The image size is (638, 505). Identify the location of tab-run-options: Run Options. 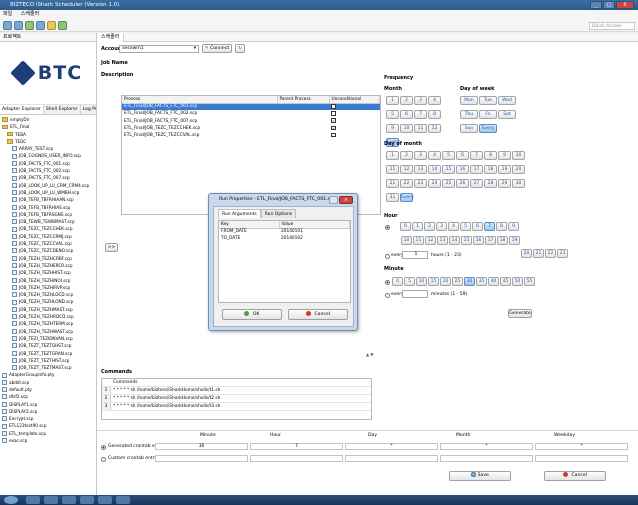
(278, 213).